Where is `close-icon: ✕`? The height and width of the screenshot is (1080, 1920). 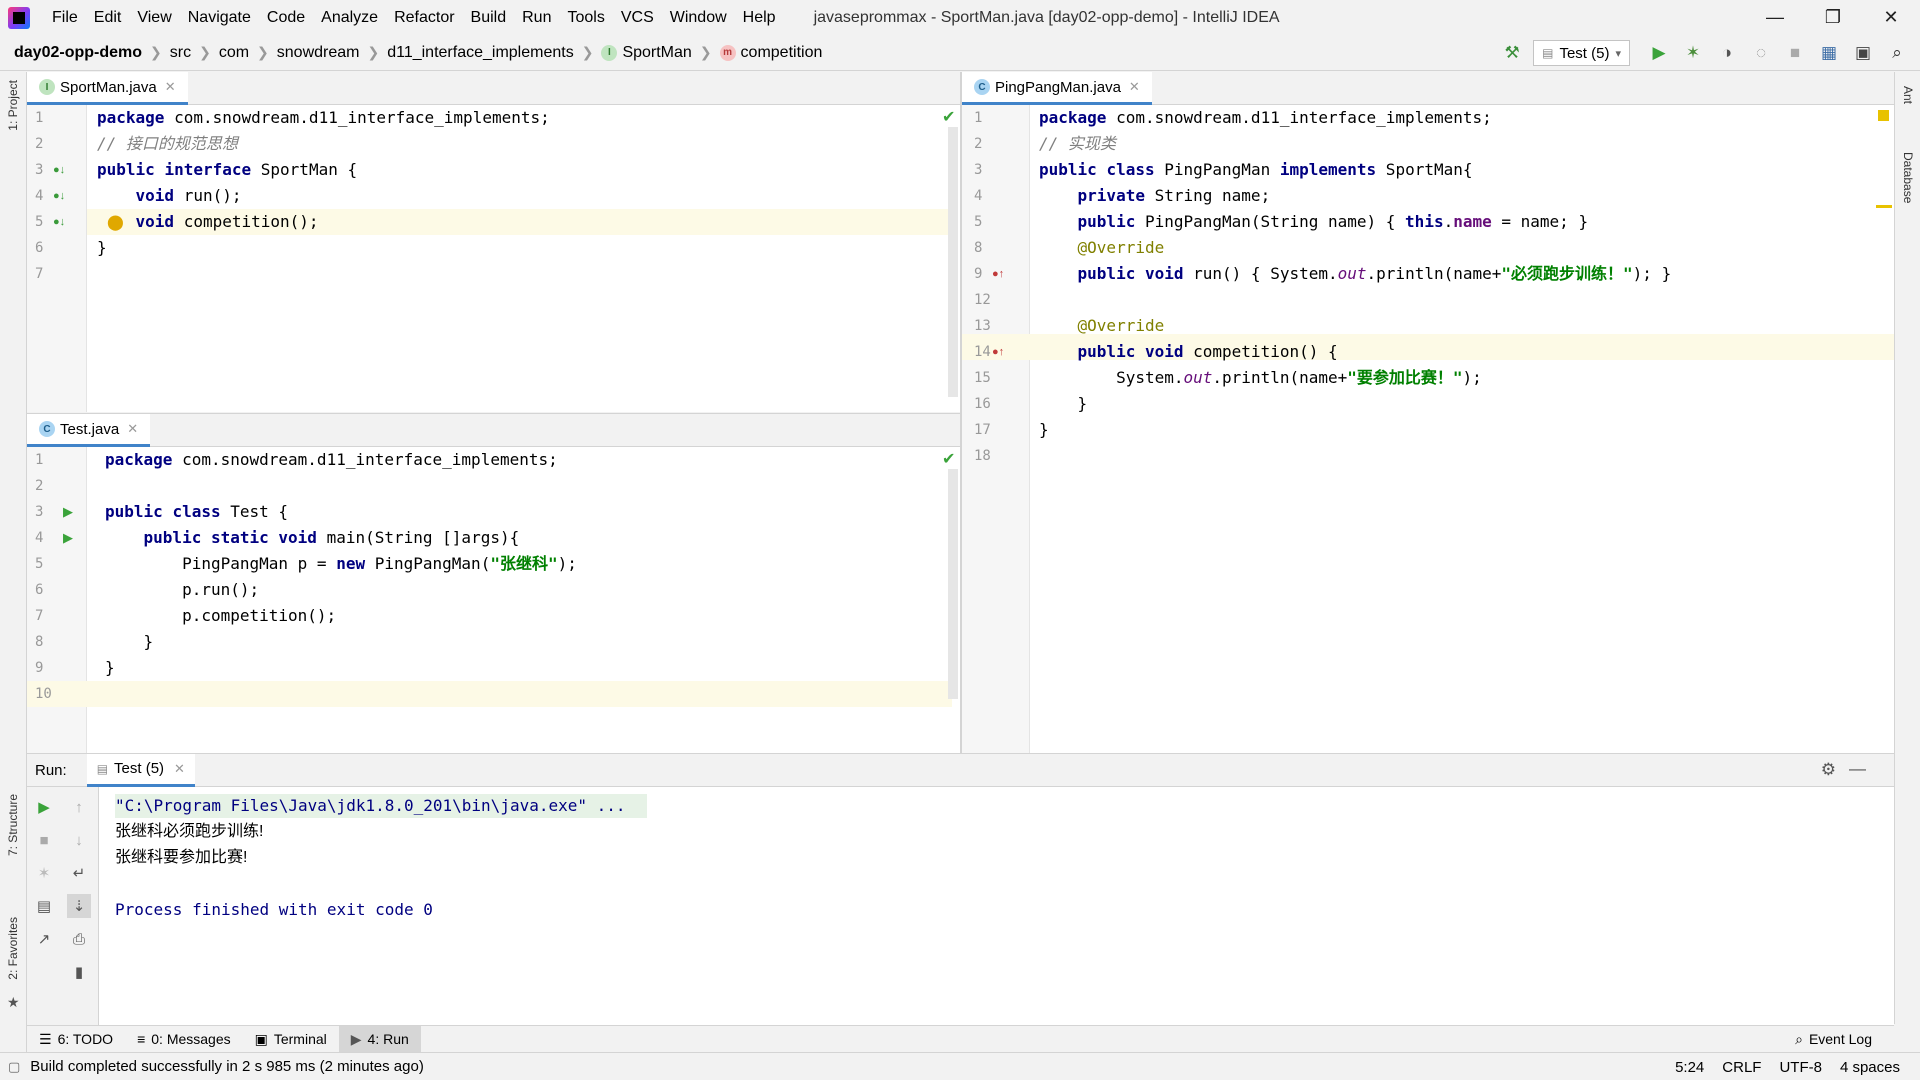
close-icon: ✕ is located at coordinates (1891, 17).